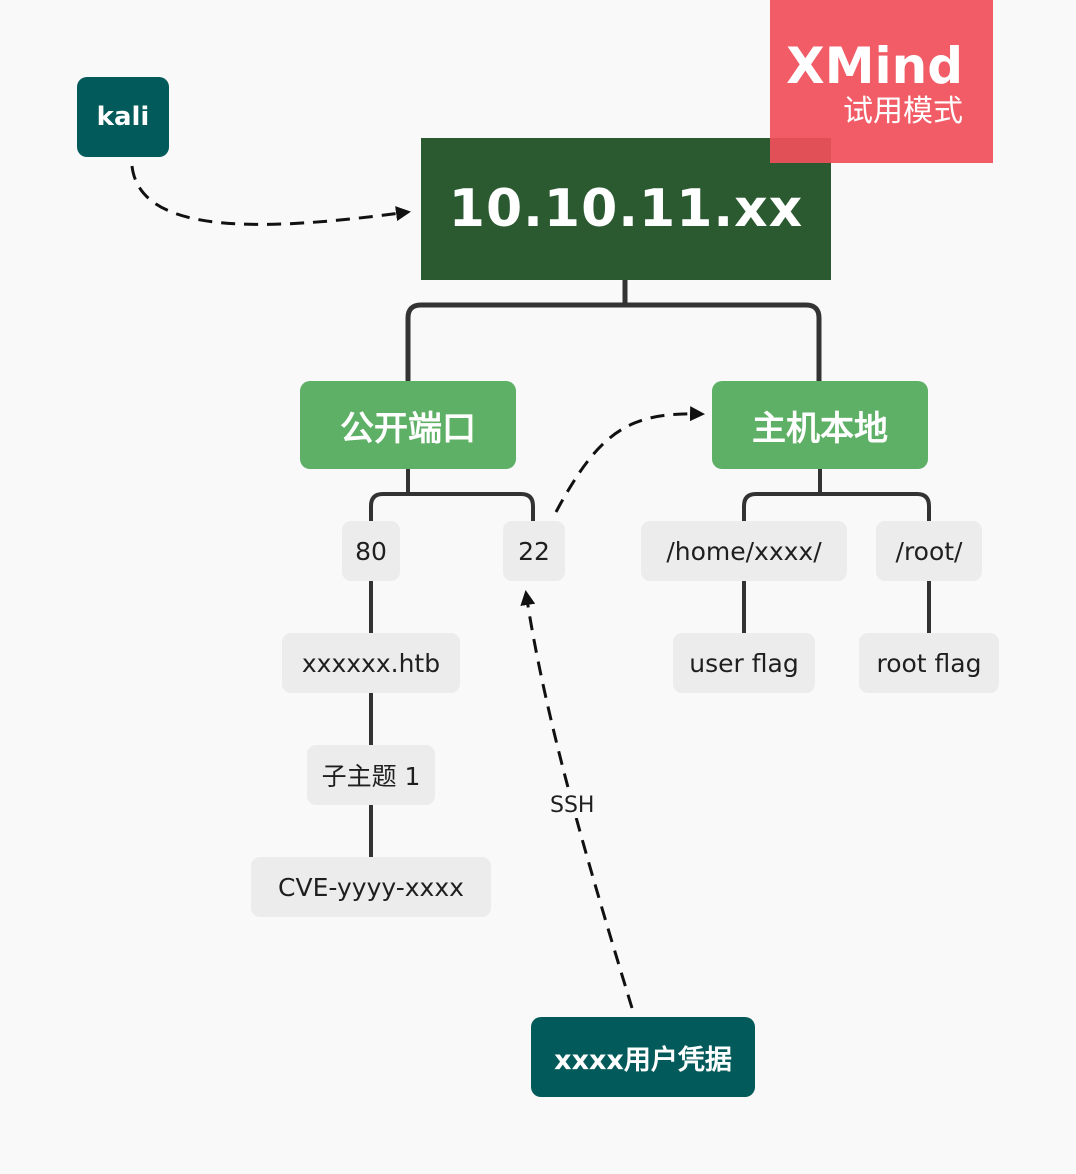 The image size is (1076, 1174). What do you see at coordinates (874, 66) in the screenshot?
I see `watermark-brand: XMind` at bounding box center [874, 66].